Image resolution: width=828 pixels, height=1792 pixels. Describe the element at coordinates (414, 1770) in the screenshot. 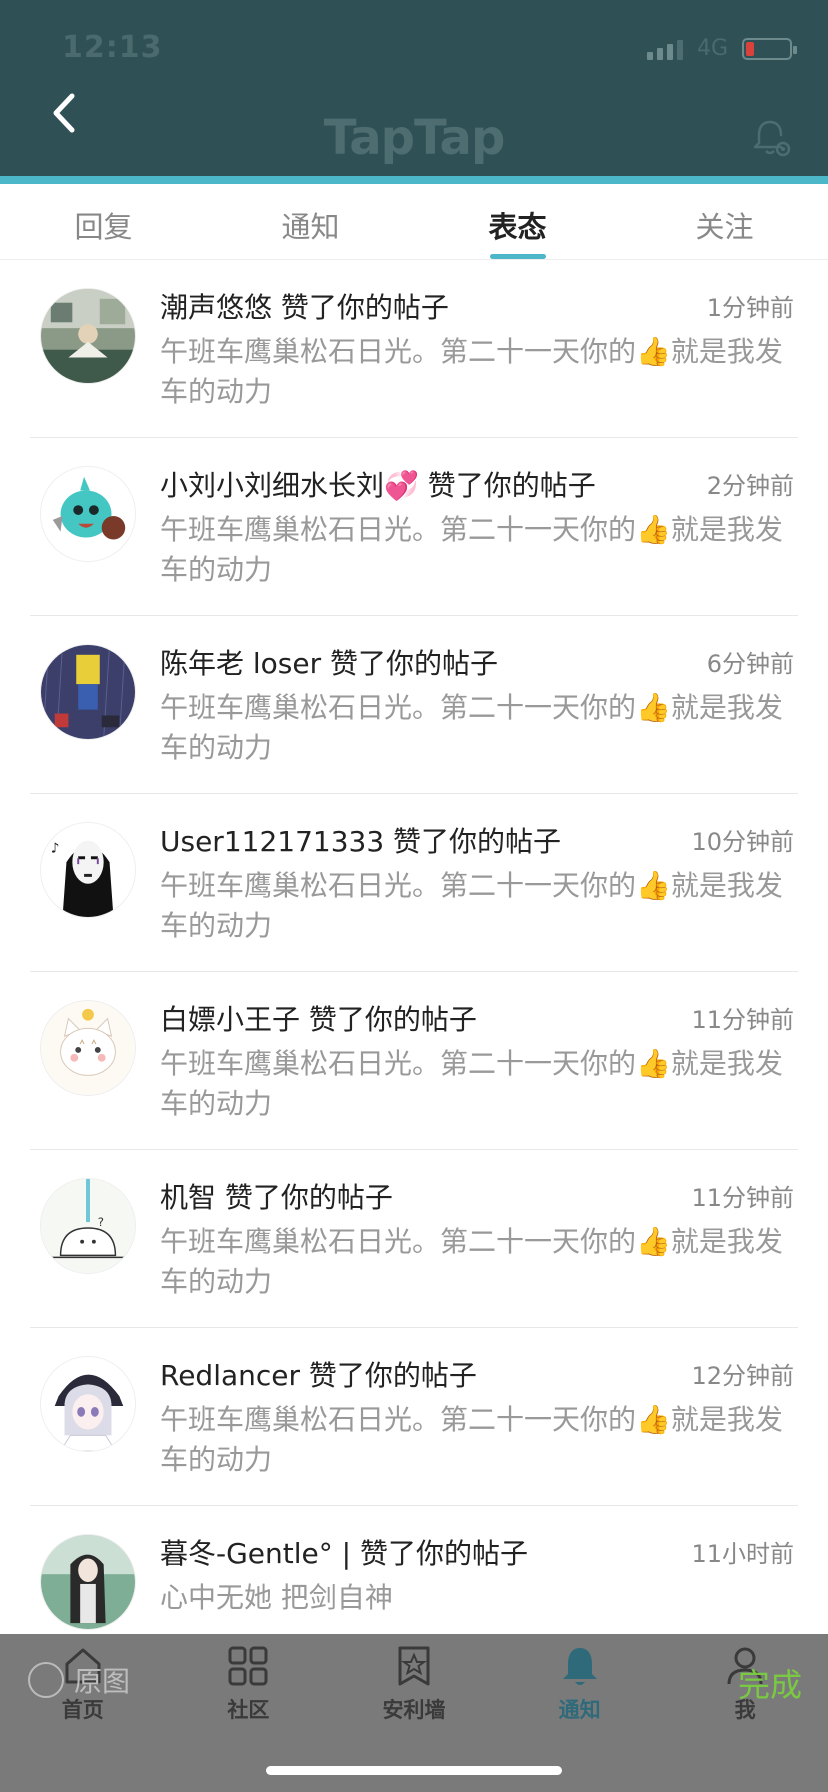

I see `home-indicator` at that location.